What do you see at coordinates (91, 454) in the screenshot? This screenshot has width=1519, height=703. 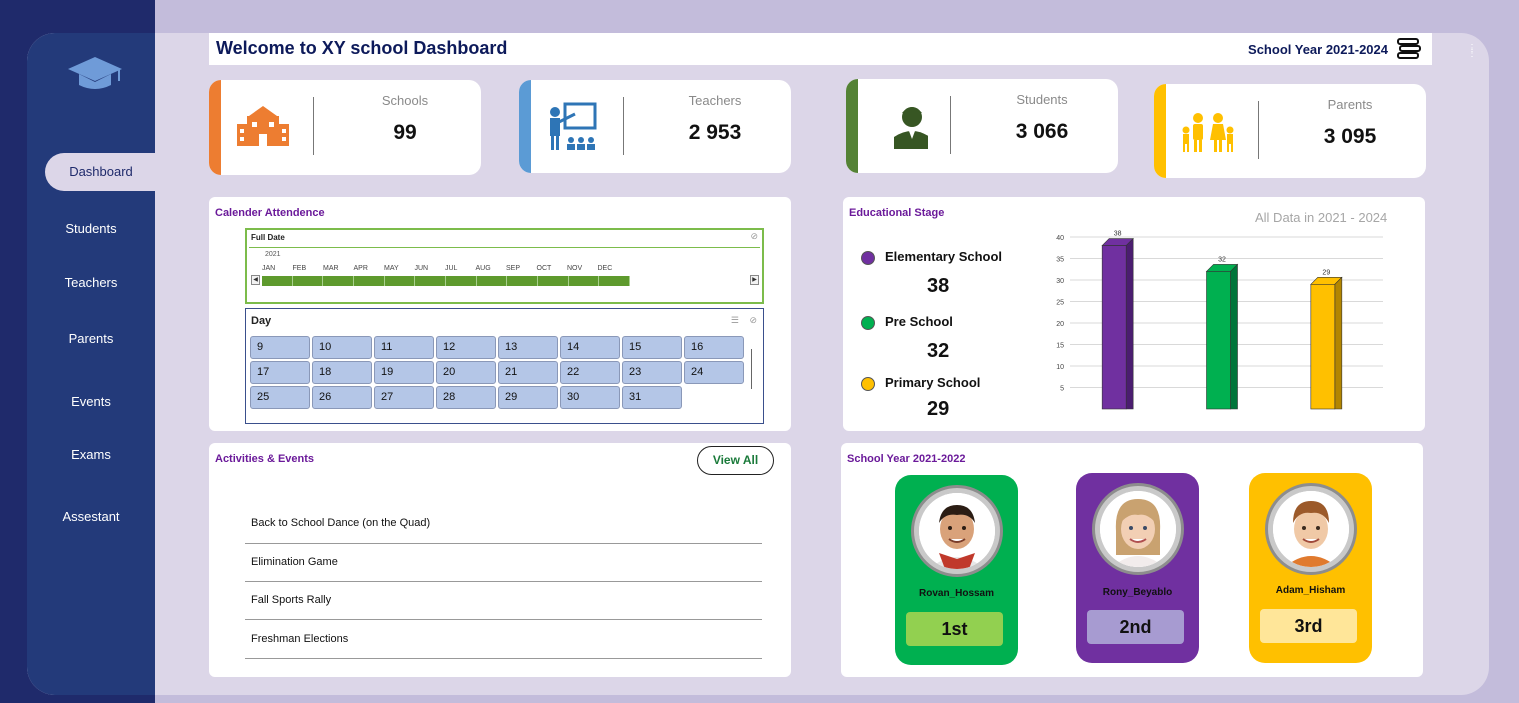 I see `nav-exams: Exams` at bounding box center [91, 454].